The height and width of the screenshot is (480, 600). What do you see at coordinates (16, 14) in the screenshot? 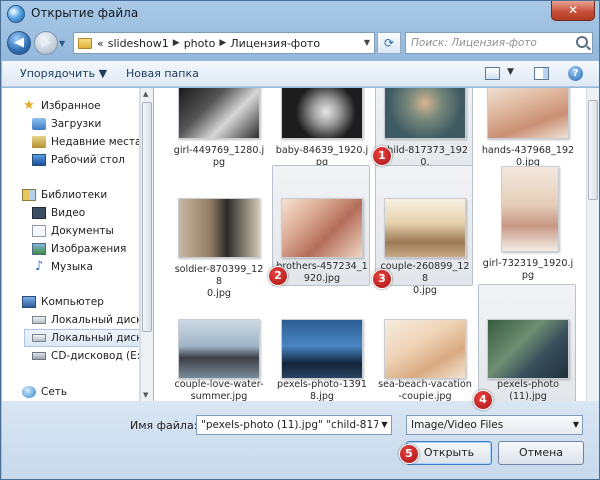
I see `app-globe-icon` at bounding box center [16, 14].